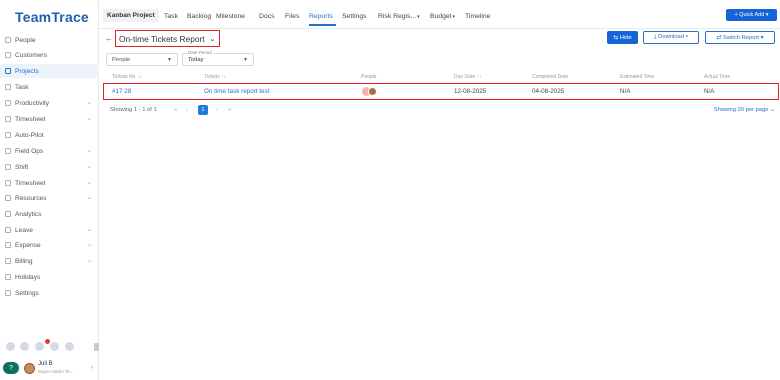 The width and height of the screenshot is (780, 380). I want to click on col-tickets: Tickets ↑↓, so click(215, 77).